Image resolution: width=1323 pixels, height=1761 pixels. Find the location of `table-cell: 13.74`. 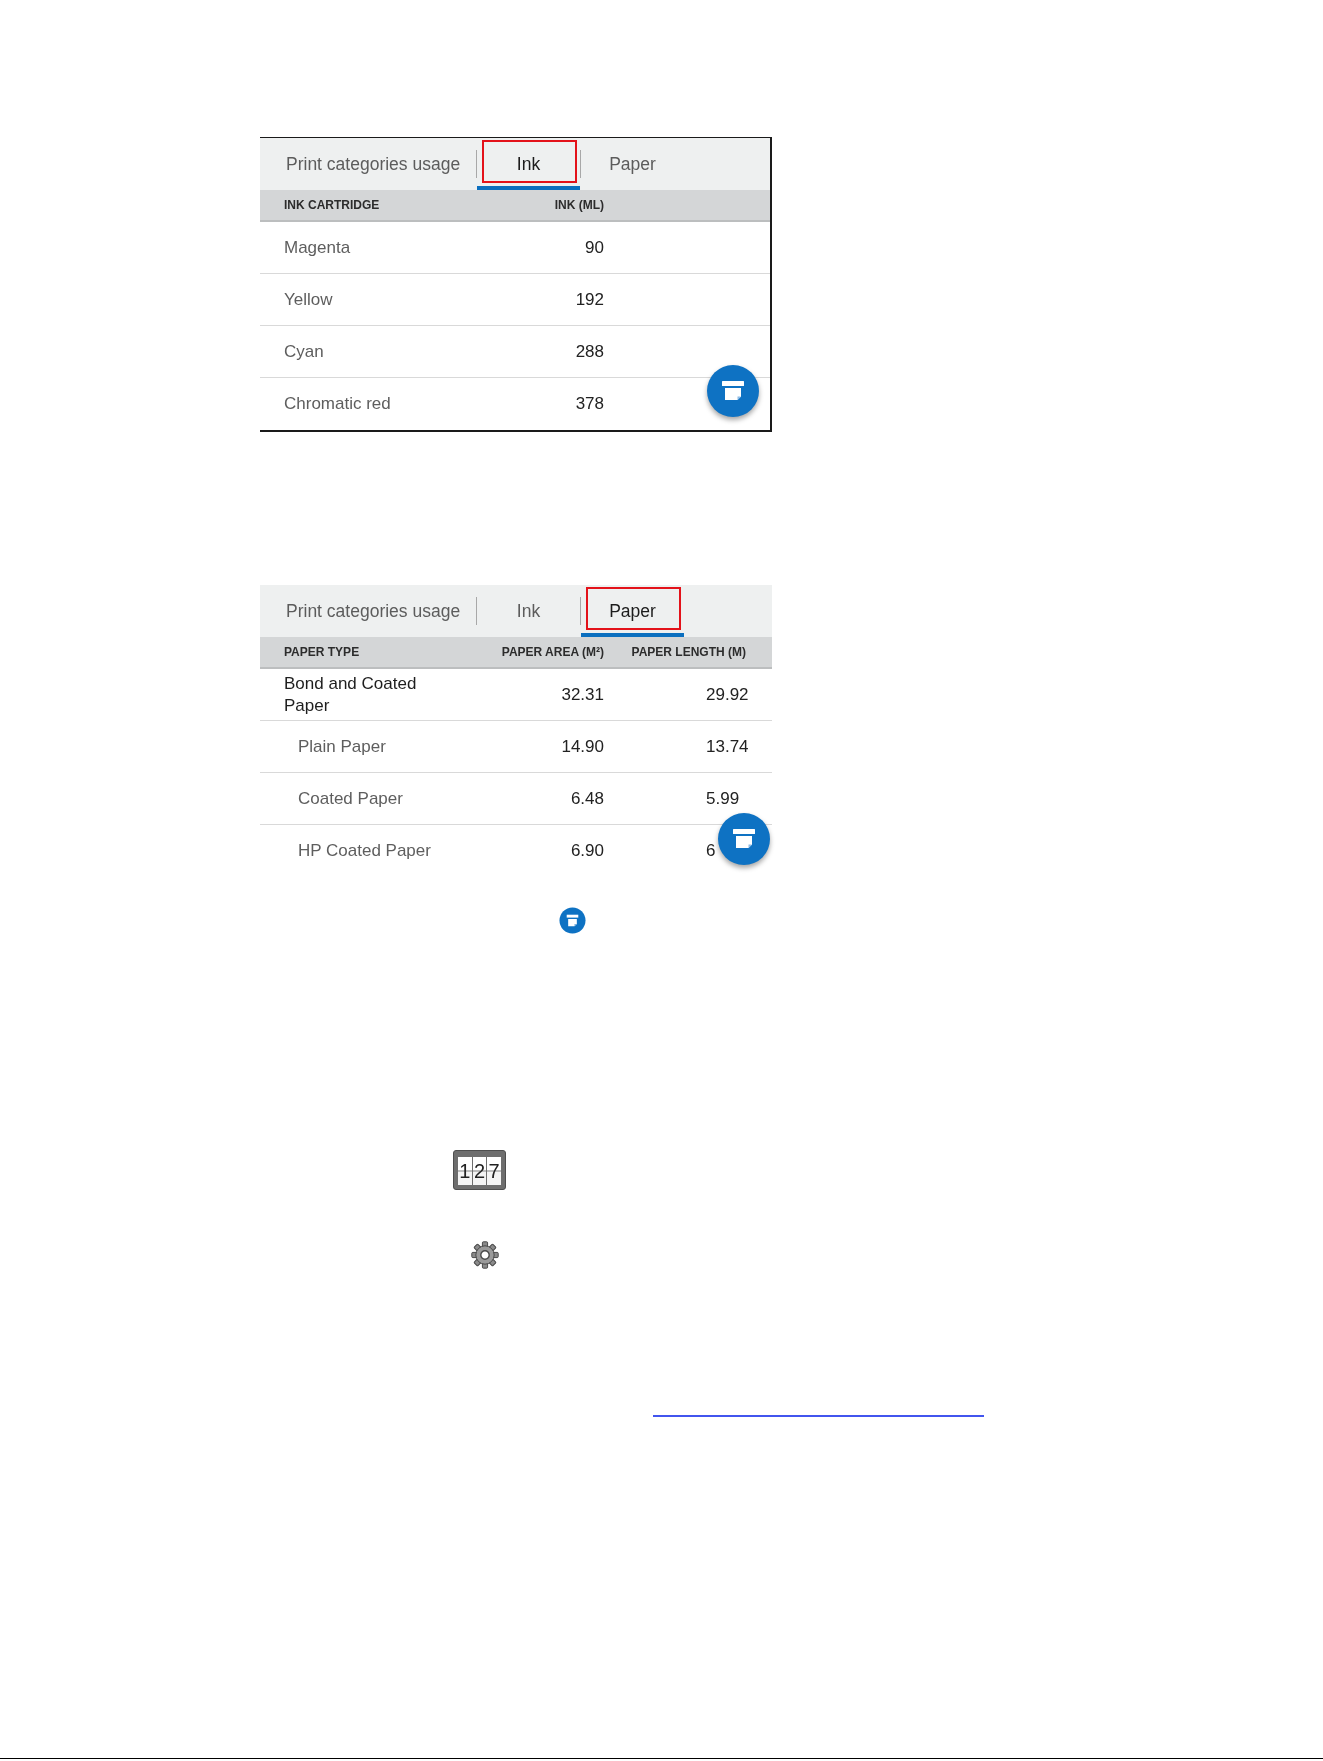

table-cell: 13.74 is located at coordinates (727, 746).